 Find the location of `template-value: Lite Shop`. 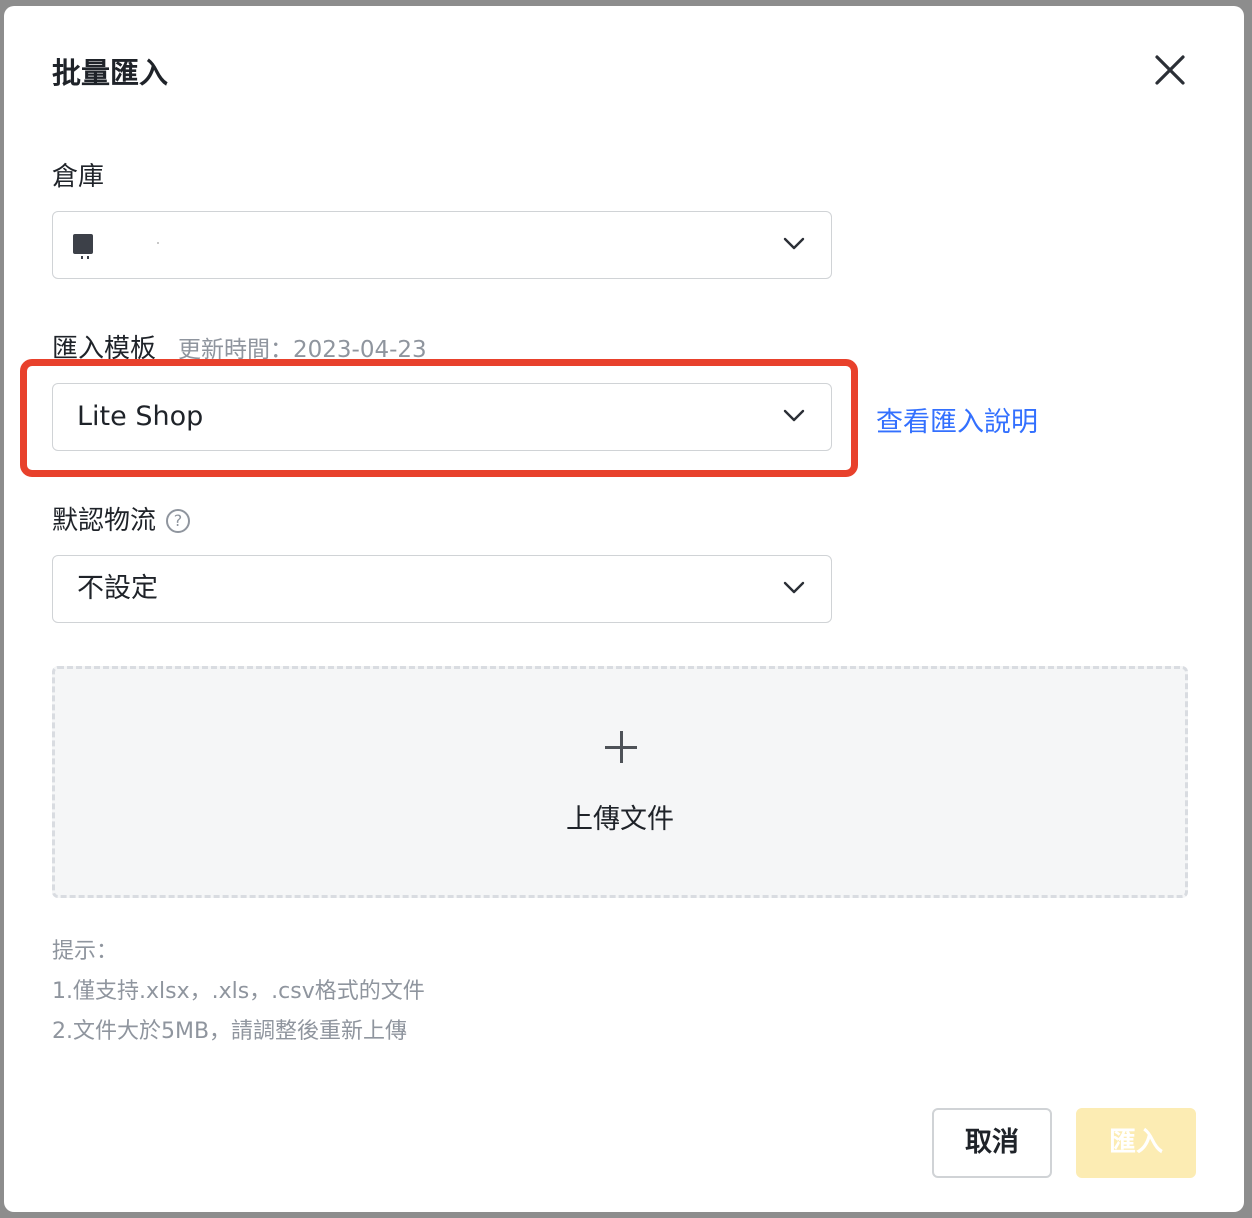

template-value: Lite Shop is located at coordinates (140, 416).